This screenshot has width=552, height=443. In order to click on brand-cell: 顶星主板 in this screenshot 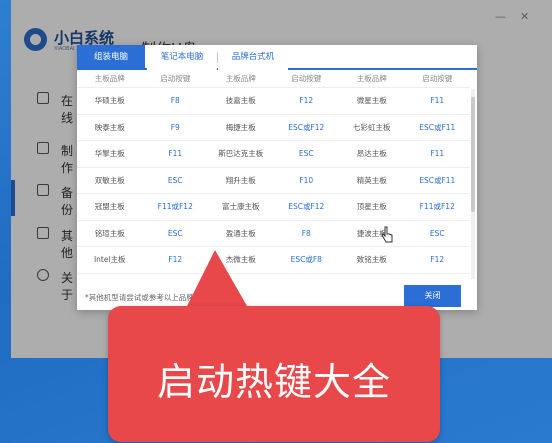, I will do `click(371, 206)`.